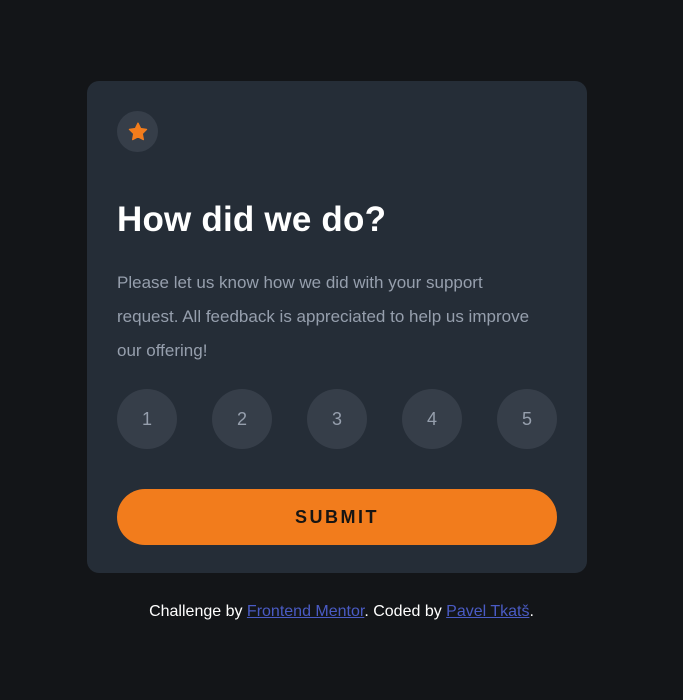  Describe the element at coordinates (527, 419) in the screenshot. I see `rating-option-5: 5` at that location.